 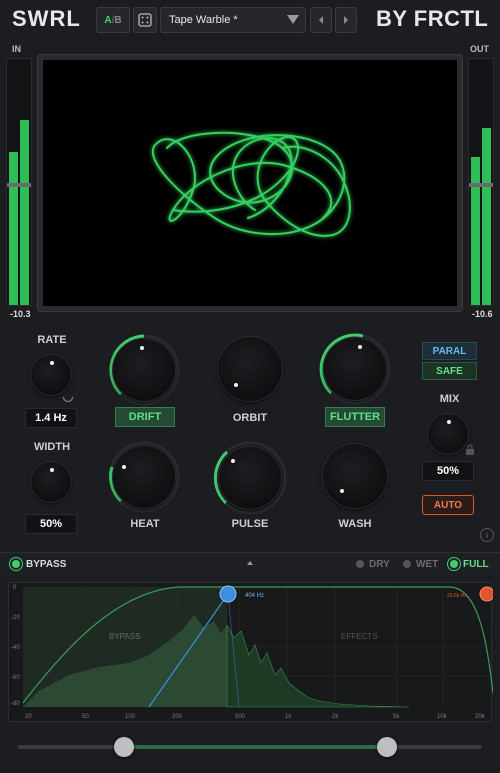 I want to click on x-tick: 20, so click(x=28, y=717).